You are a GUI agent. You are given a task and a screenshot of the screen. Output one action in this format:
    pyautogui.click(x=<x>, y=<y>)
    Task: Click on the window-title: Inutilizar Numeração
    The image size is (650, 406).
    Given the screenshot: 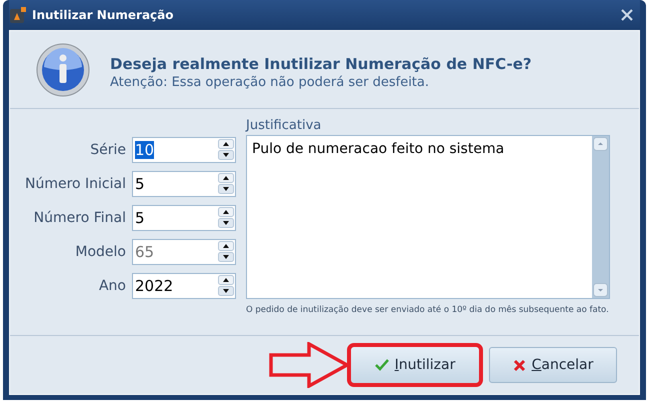 What is the action you would take?
    pyautogui.click(x=103, y=15)
    